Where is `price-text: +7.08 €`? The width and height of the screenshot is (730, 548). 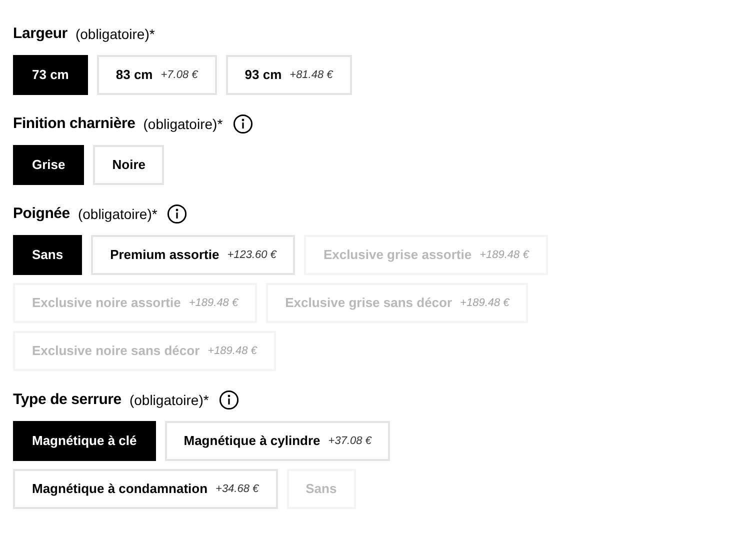 price-text: +7.08 € is located at coordinates (179, 75).